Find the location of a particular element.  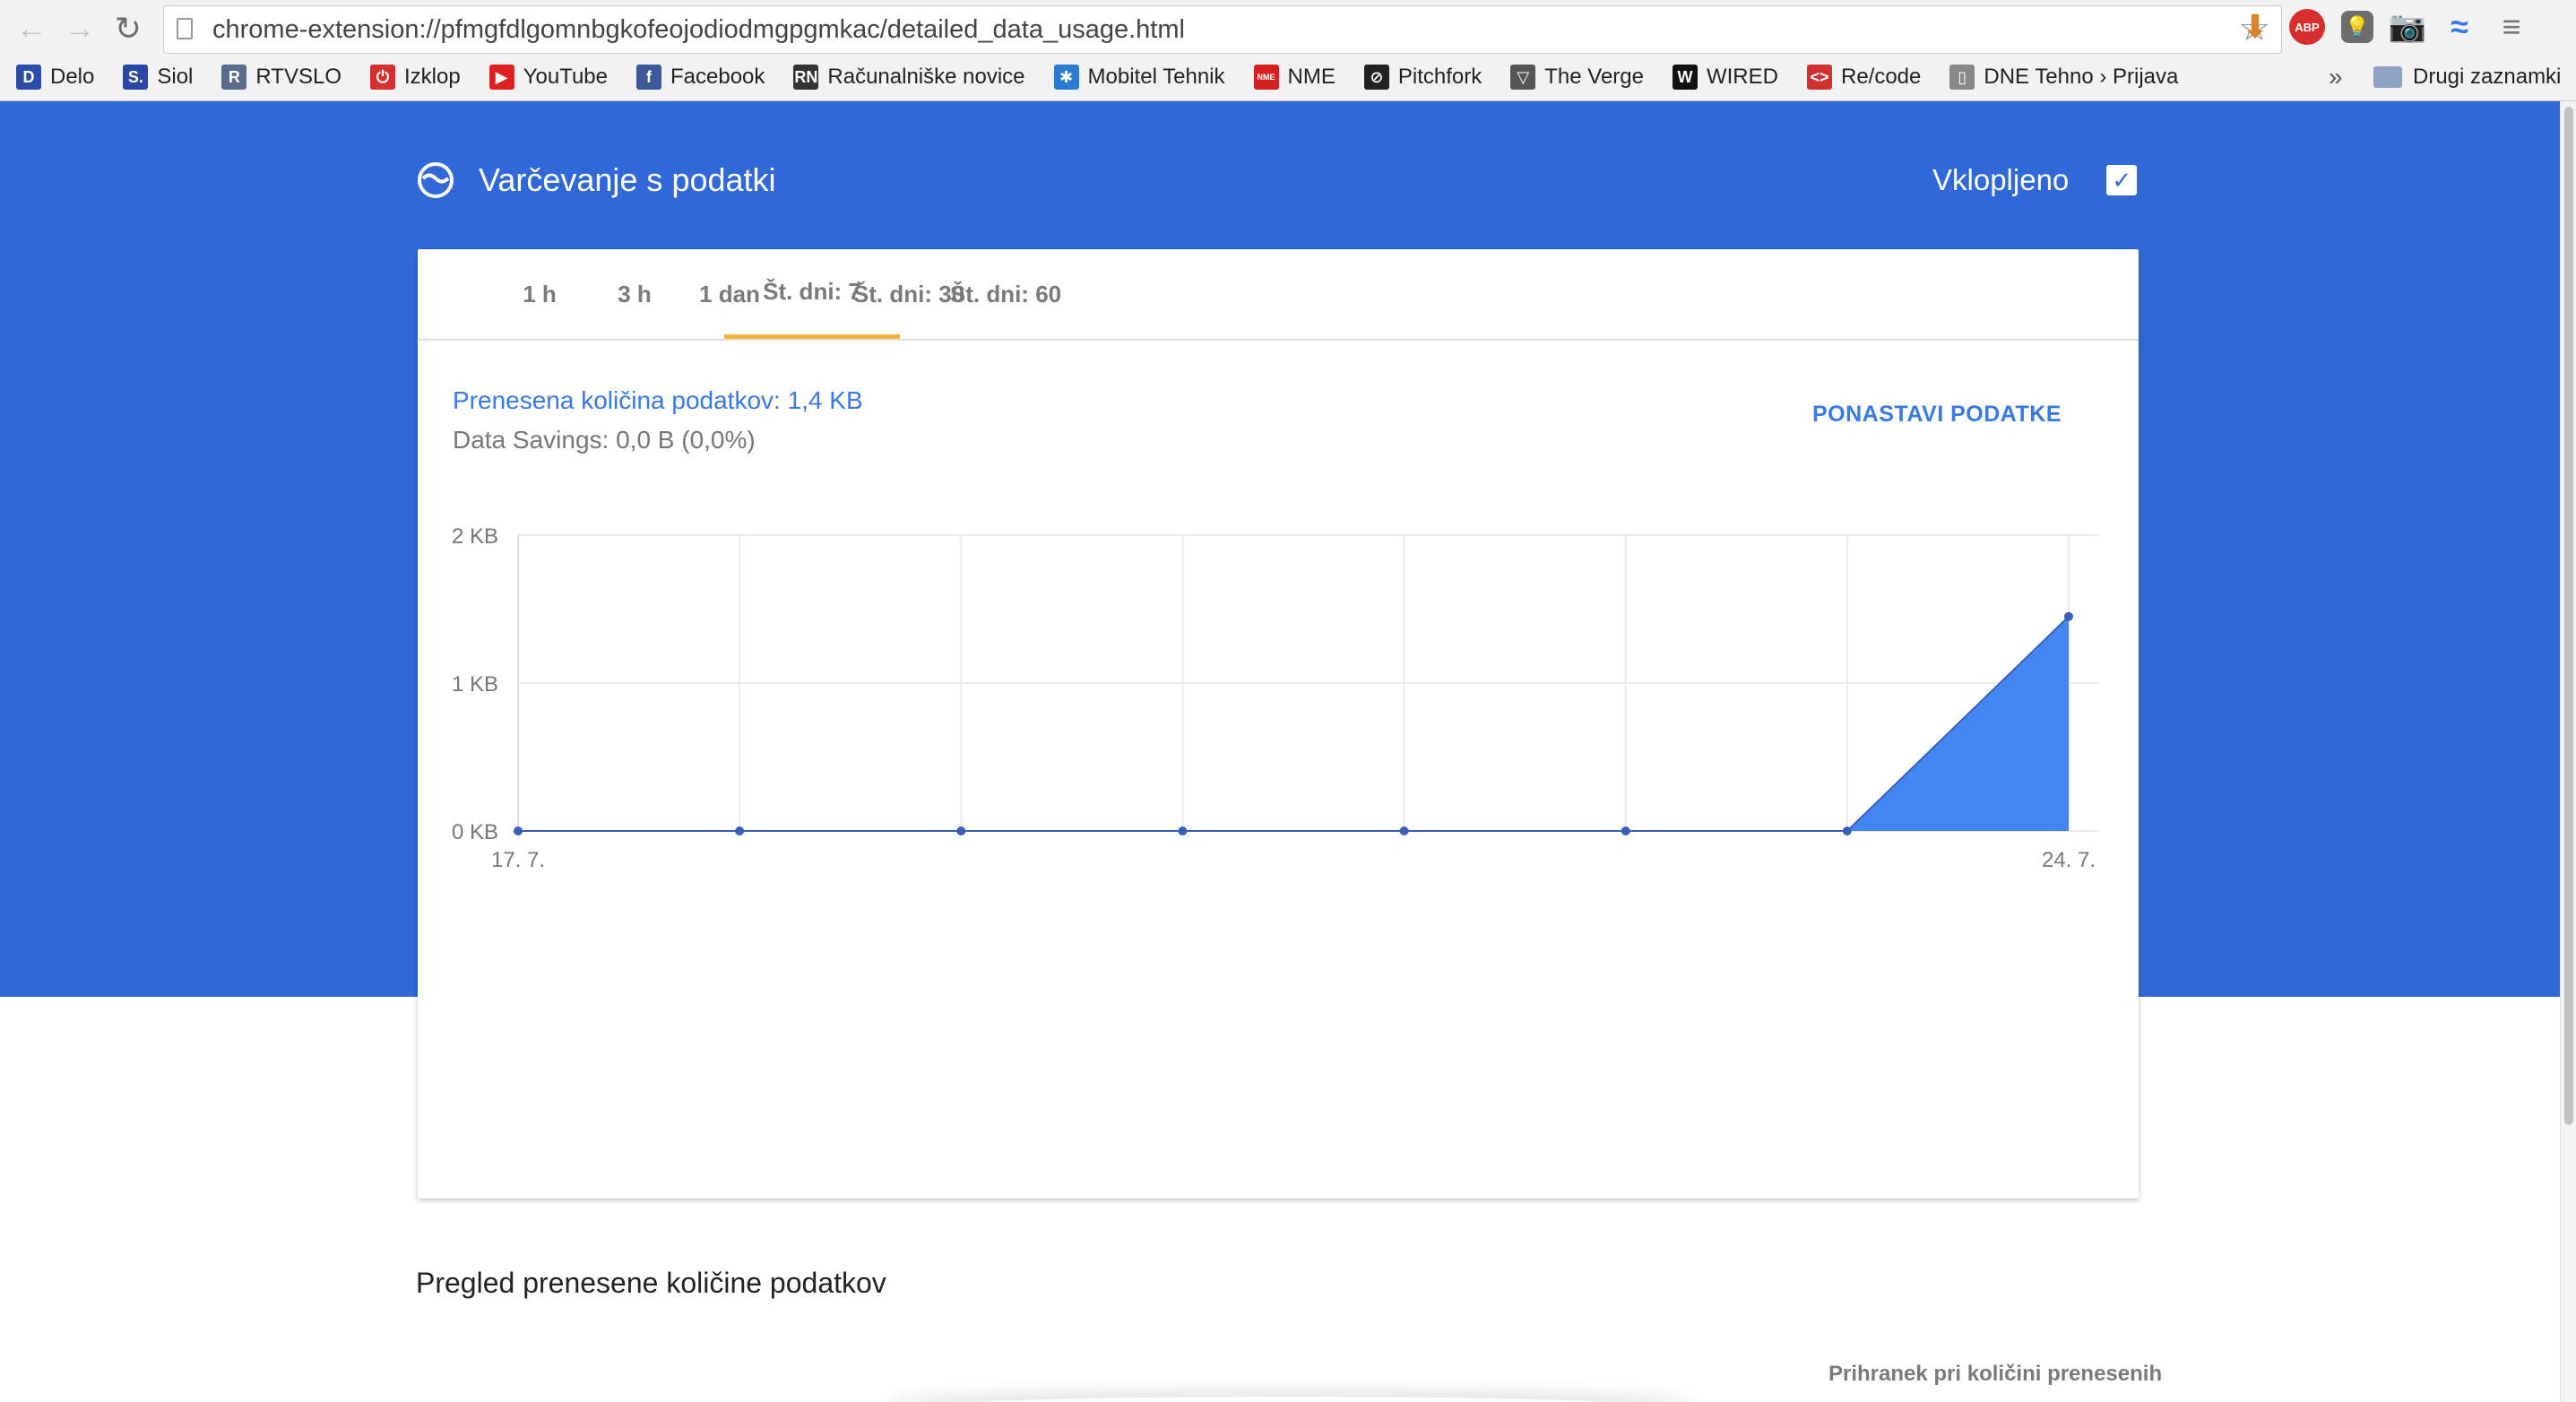

y-tick-label: 1 KB is located at coordinates (475, 684).